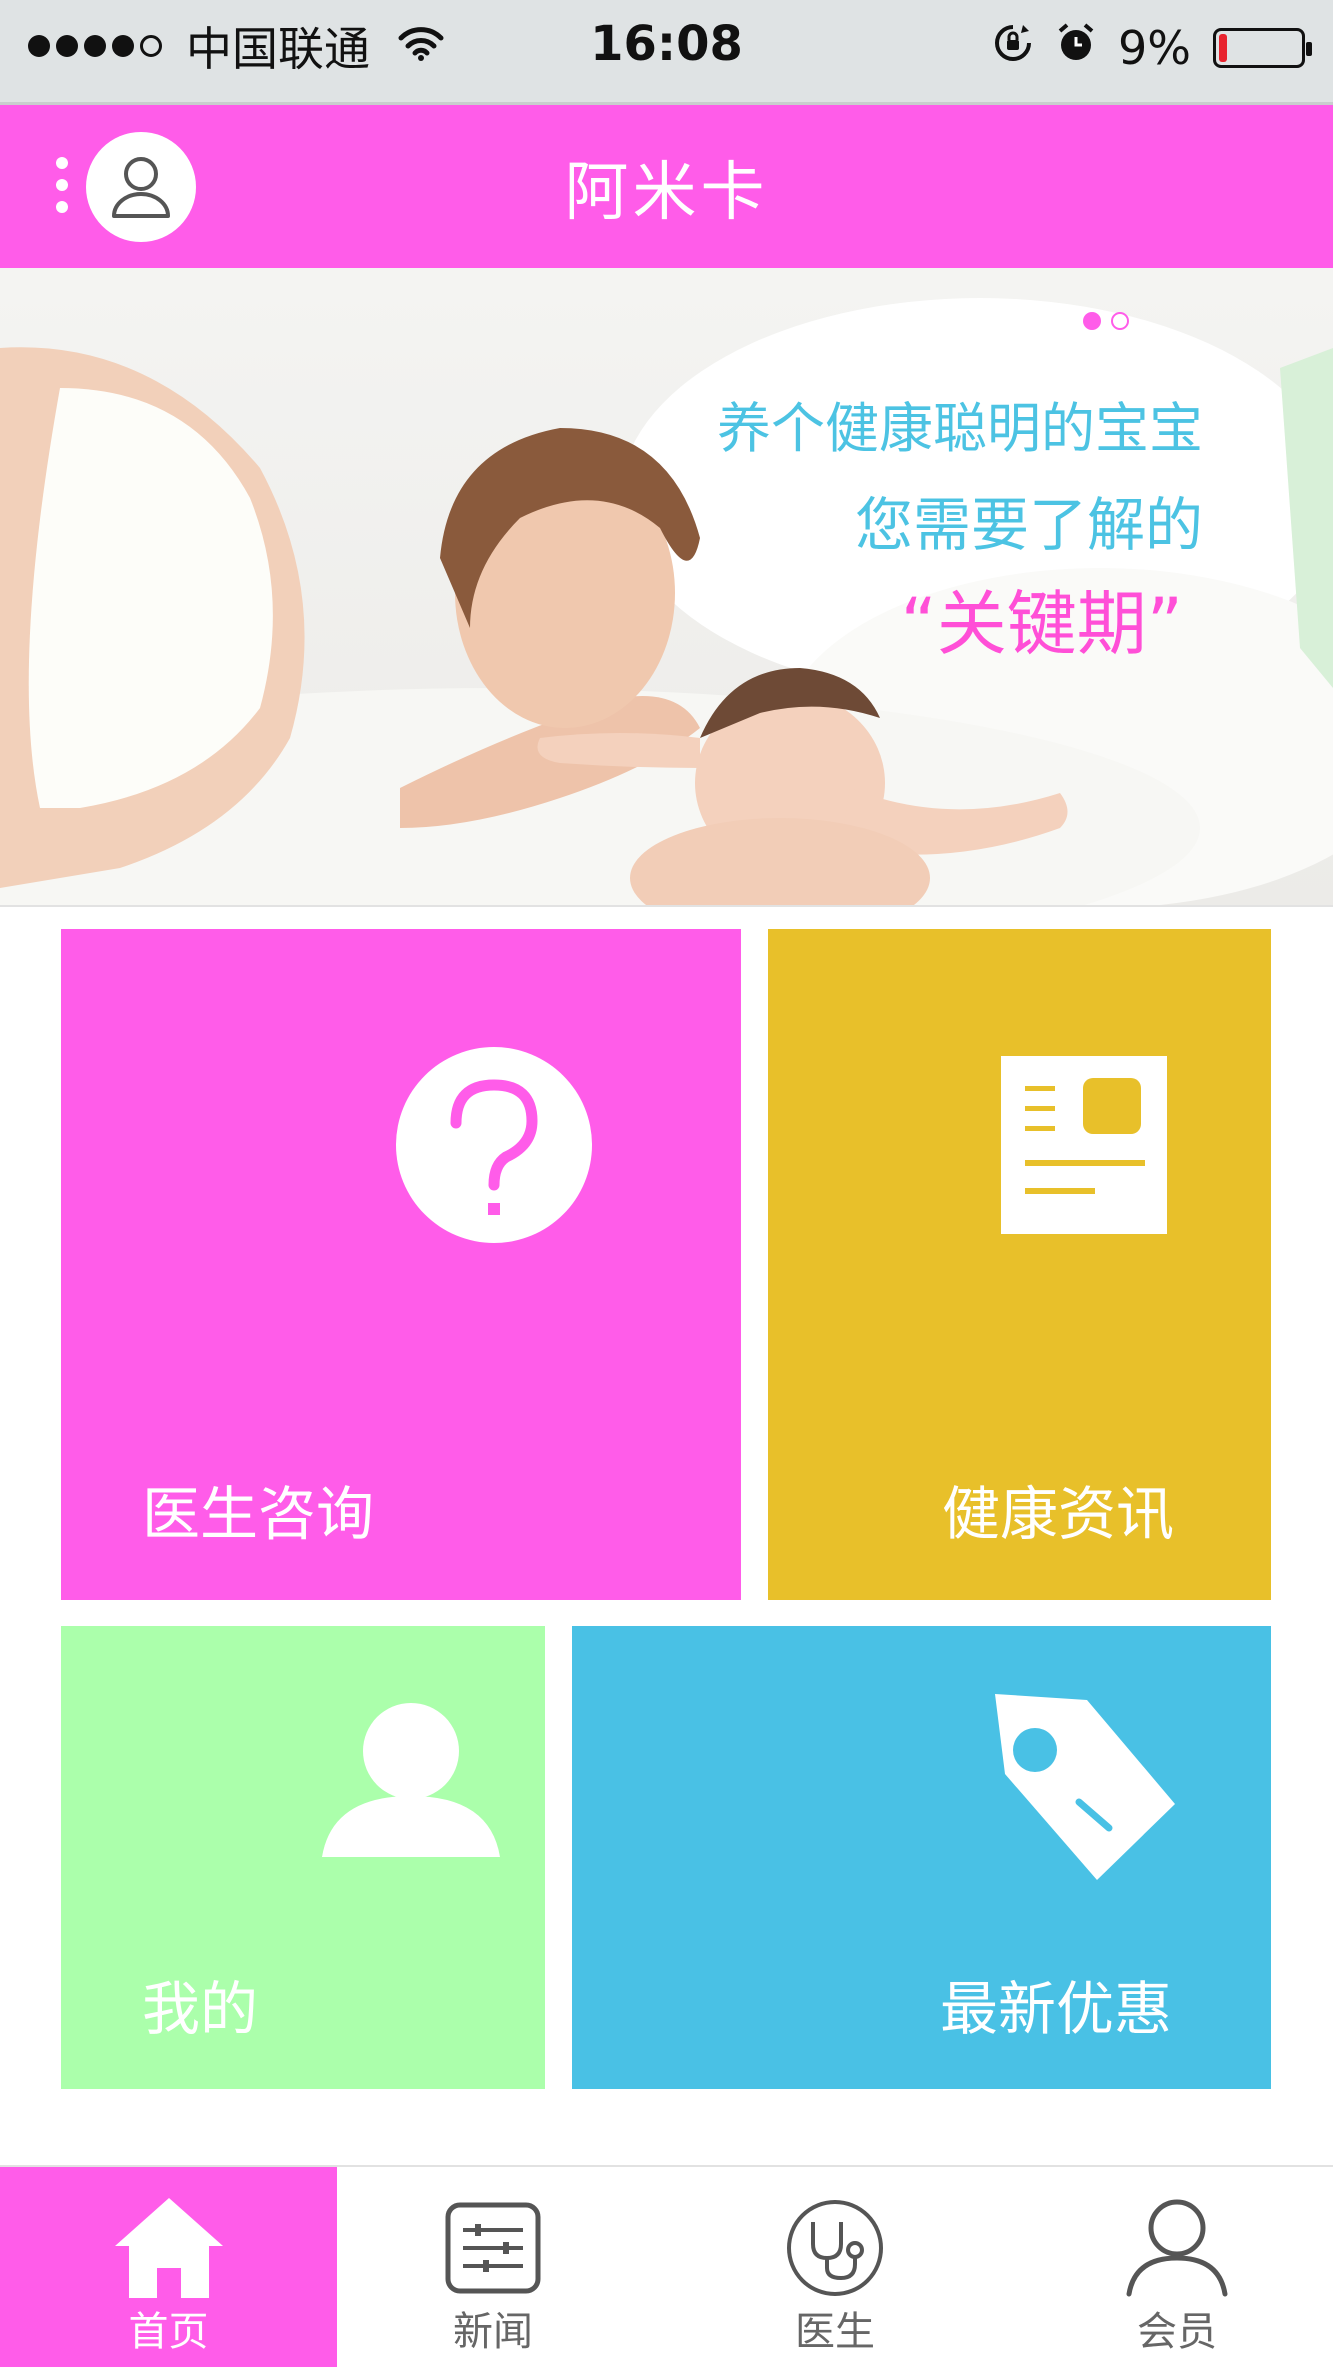 This screenshot has width=1333, height=2367. Describe the element at coordinates (1092, 321) in the screenshot. I see `carousel-dot-active` at that location.